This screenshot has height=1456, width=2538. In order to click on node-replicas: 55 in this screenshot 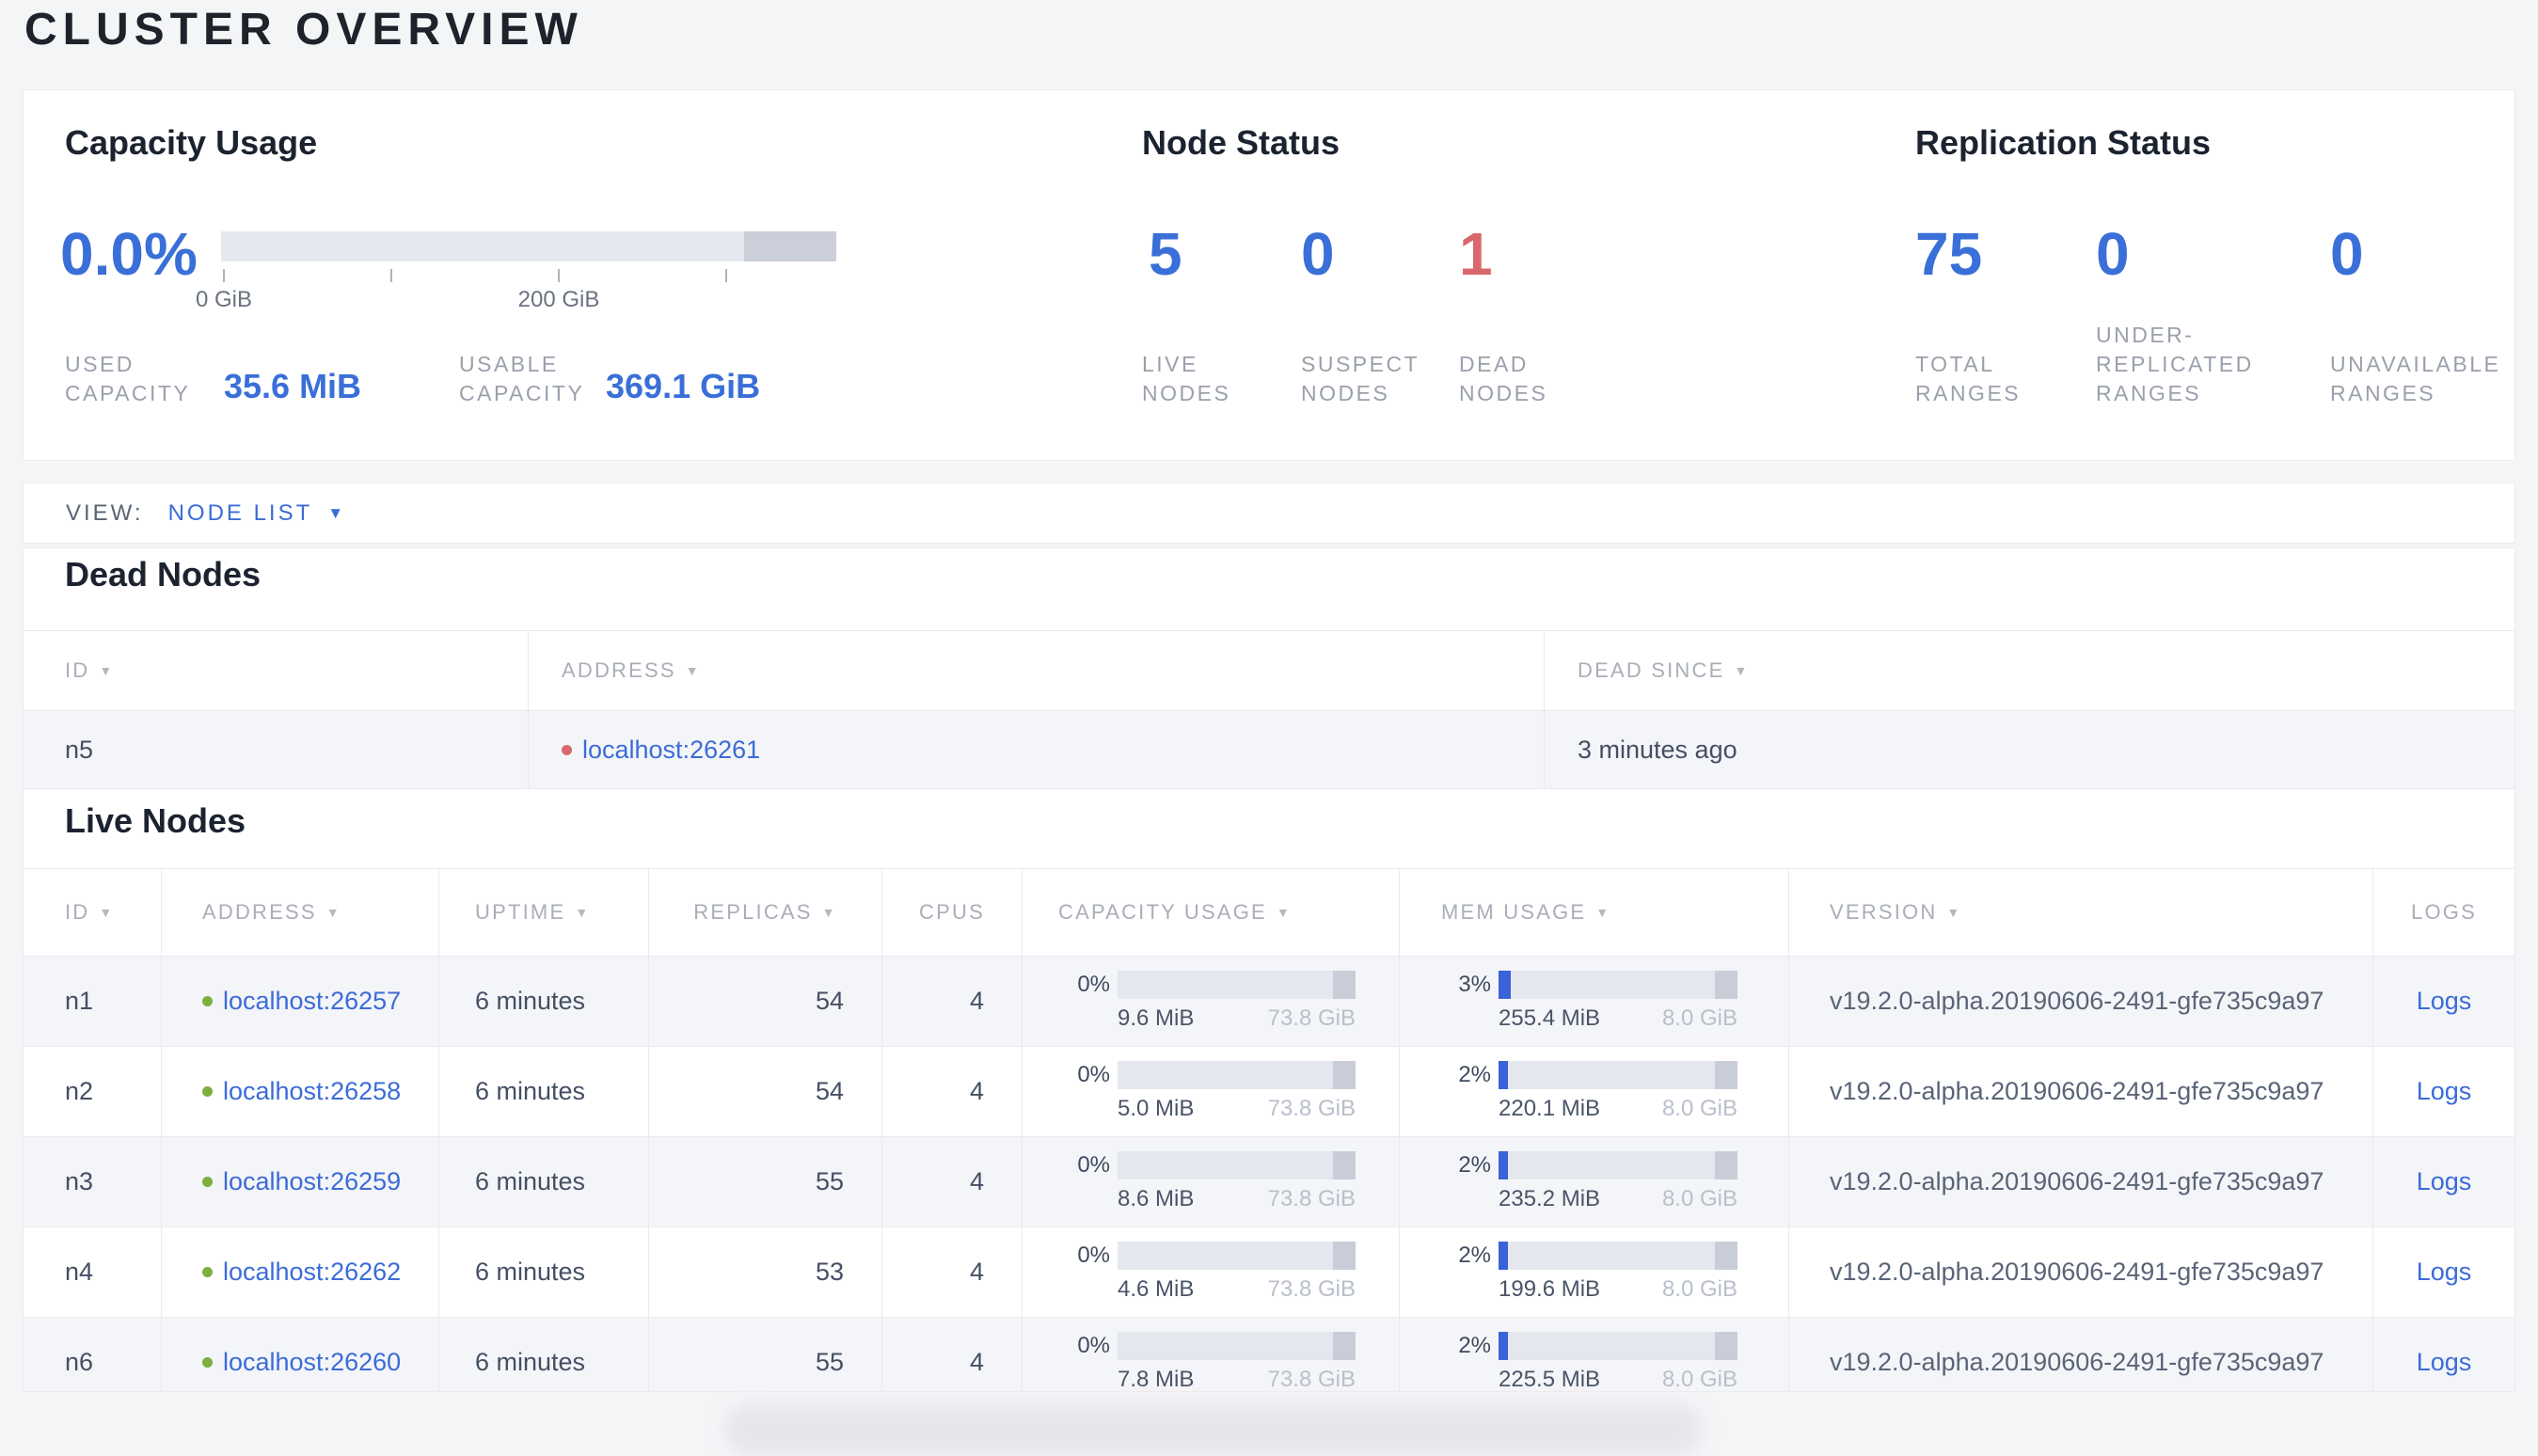, I will do `click(765, 1354)`.